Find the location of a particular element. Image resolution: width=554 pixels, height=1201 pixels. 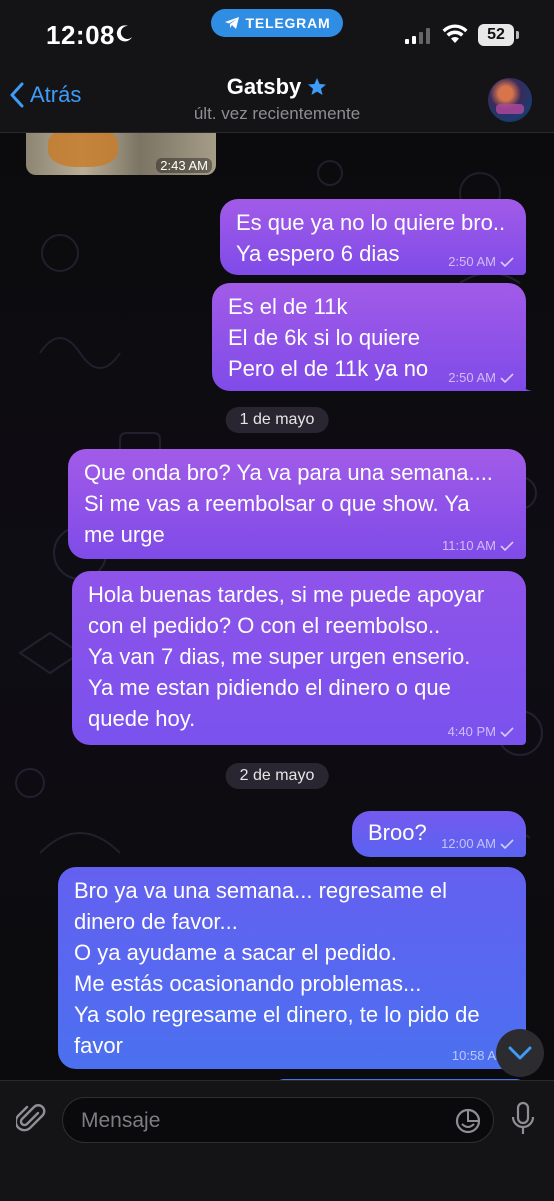

message-line: Si me vas a reembolsar o que show. Ya is located at coordinates (277, 503).